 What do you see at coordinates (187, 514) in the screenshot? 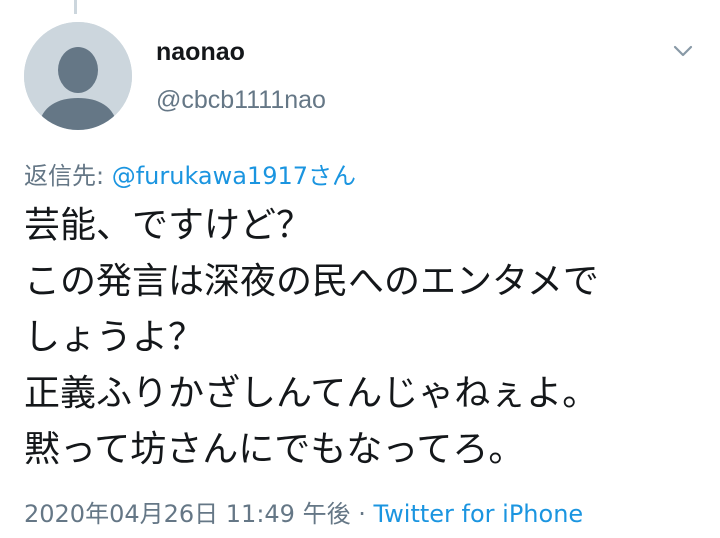
I see `tweet-timestamp: 2020年04月26日 11:49 午後` at bounding box center [187, 514].